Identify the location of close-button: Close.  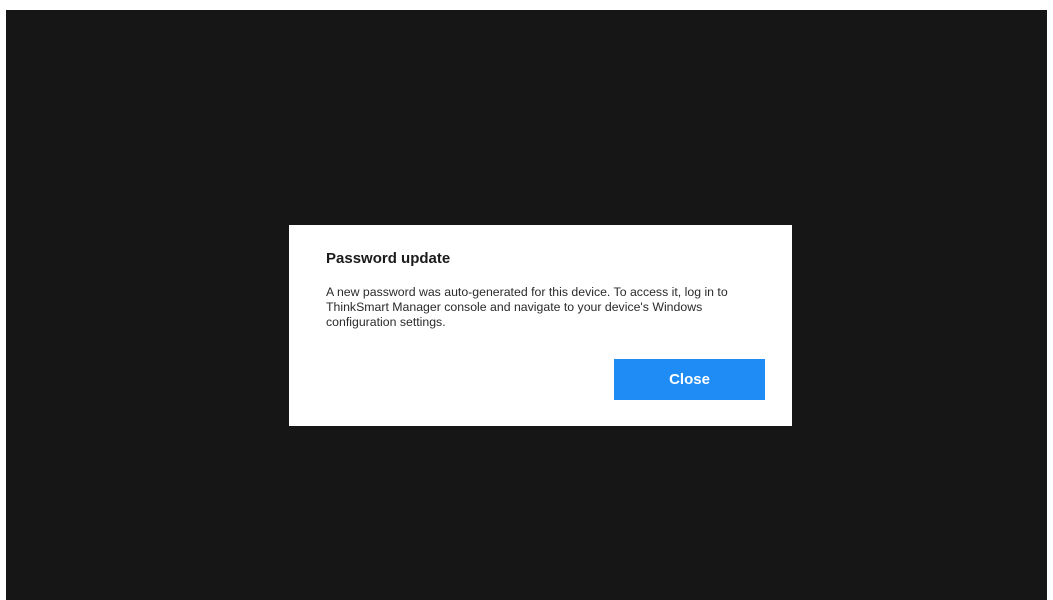
(689, 379).